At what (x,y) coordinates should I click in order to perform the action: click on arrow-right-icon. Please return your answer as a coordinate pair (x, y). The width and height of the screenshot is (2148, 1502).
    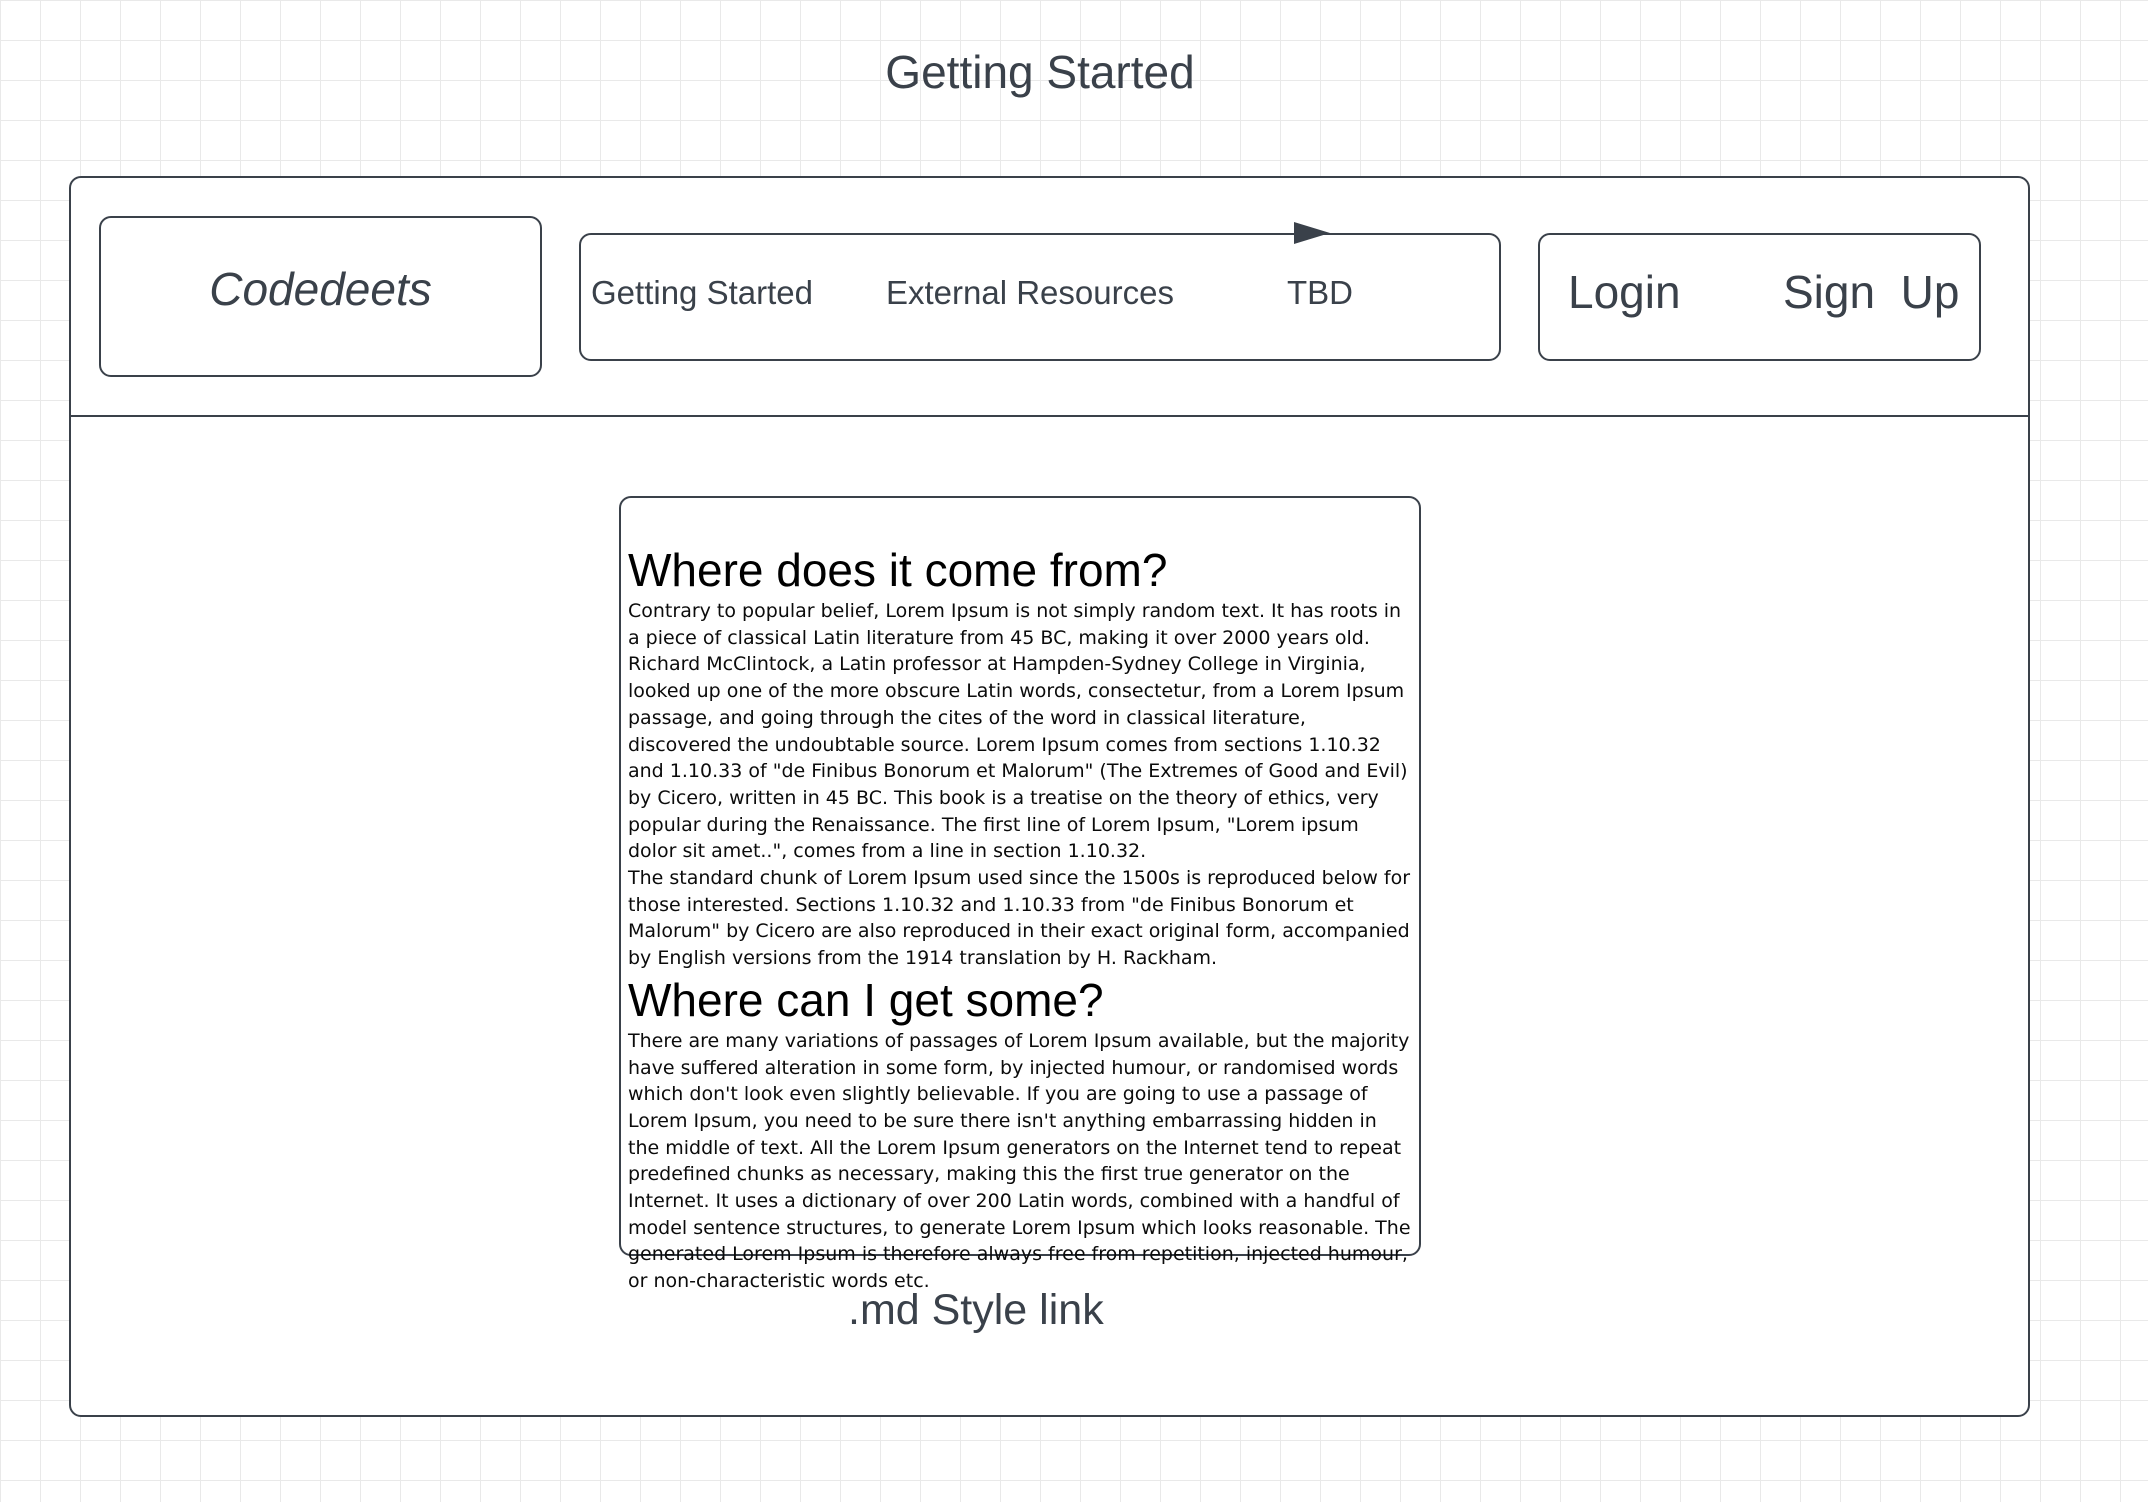
    Looking at the image, I should click on (1312, 233).